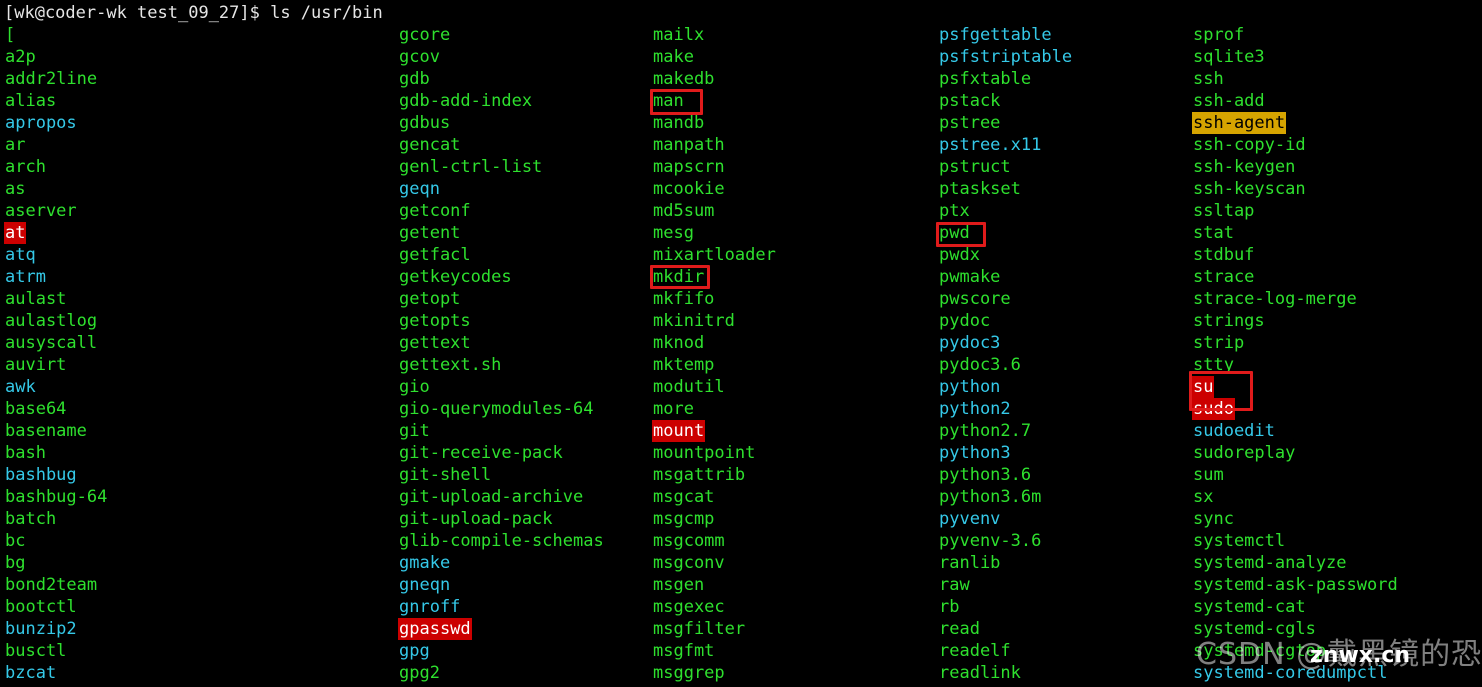 The image size is (1482, 687). Describe the element at coordinates (1334, 233) in the screenshot. I see `file-entry: stat` at that location.